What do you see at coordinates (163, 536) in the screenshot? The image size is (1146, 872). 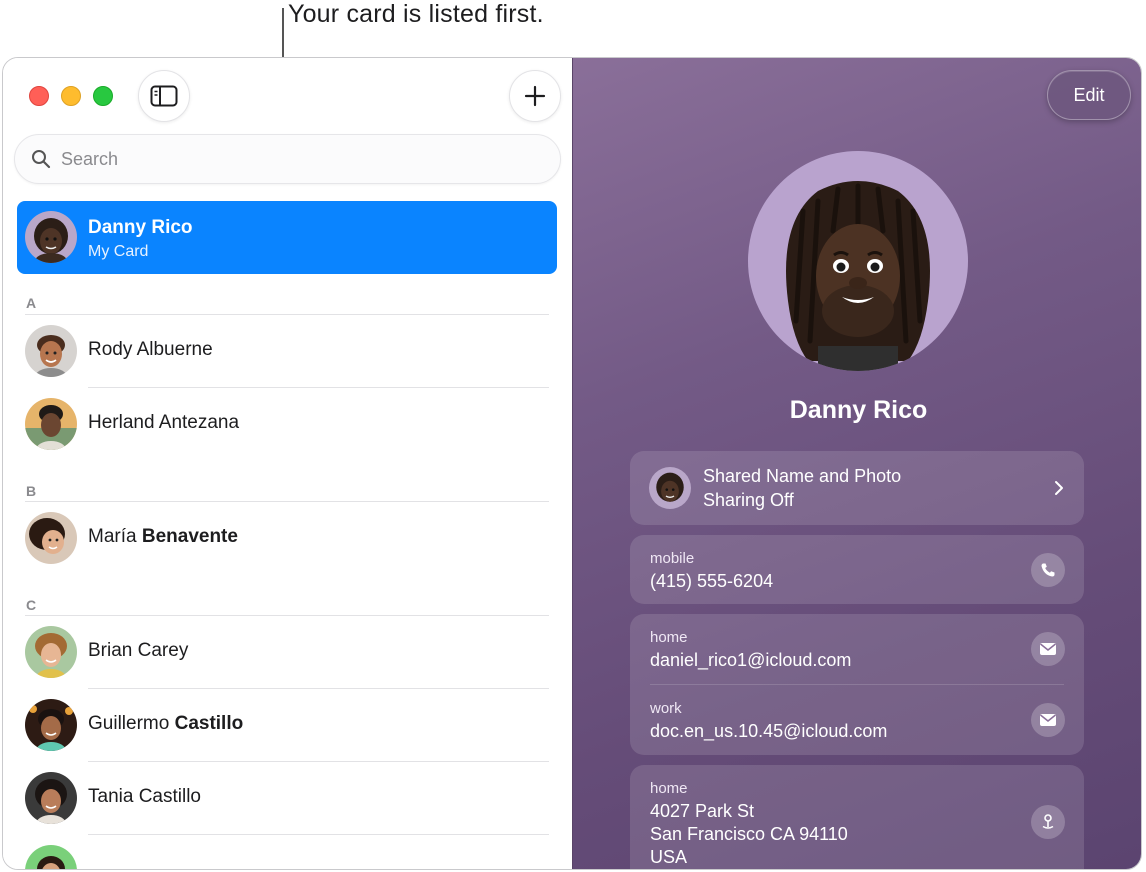 I see `contact-name: María Benavente` at bounding box center [163, 536].